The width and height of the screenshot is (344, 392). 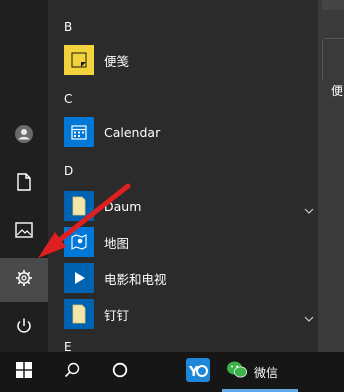 What do you see at coordinates (132, 132) in the screenshot?
I see `app-label: Calendar` at bounding box center [132, 132].